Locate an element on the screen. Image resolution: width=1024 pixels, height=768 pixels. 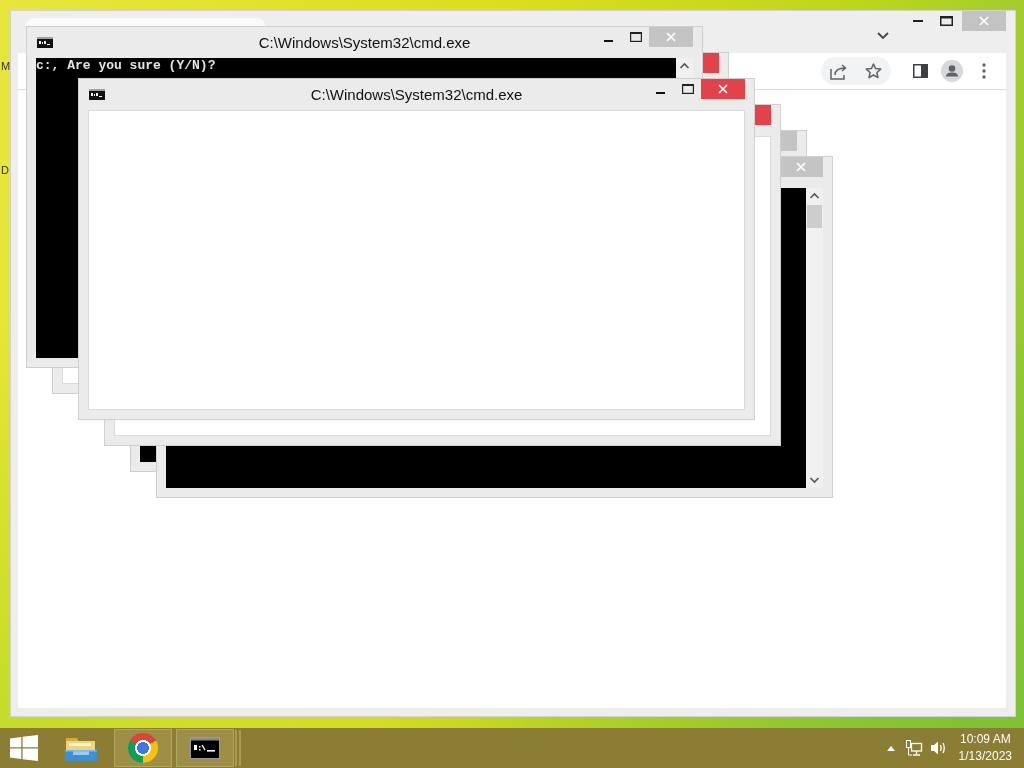
speaker-icon is located at coordinates (939, 748).